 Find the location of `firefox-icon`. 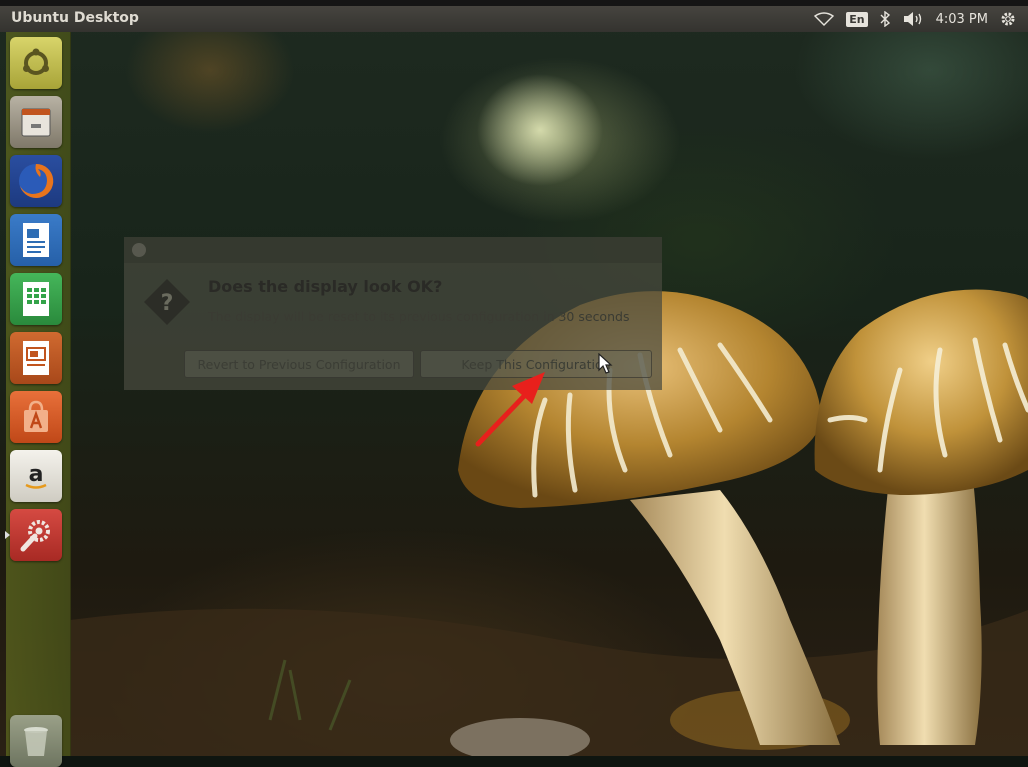

firefox-icon is located at coordinates (36, 180).